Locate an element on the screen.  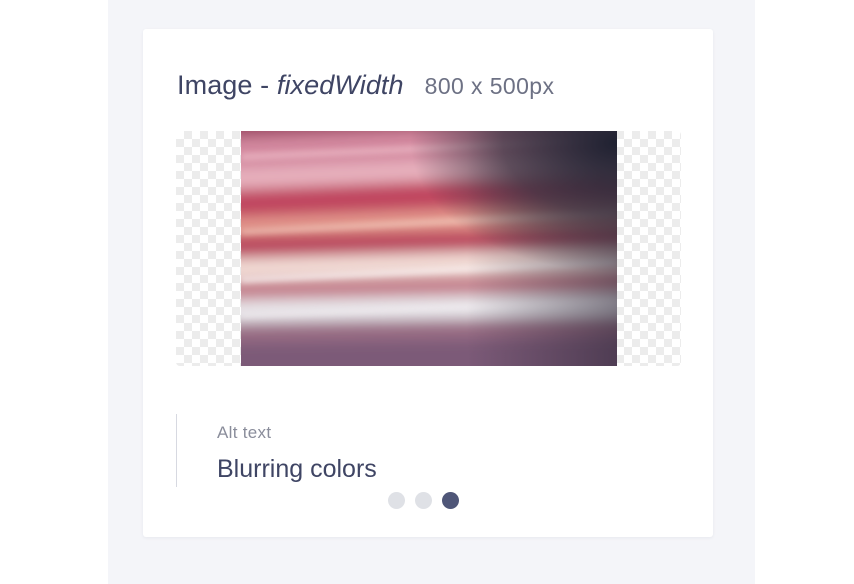
title-variant: fixedWidth is located at coordinates (340, 85).